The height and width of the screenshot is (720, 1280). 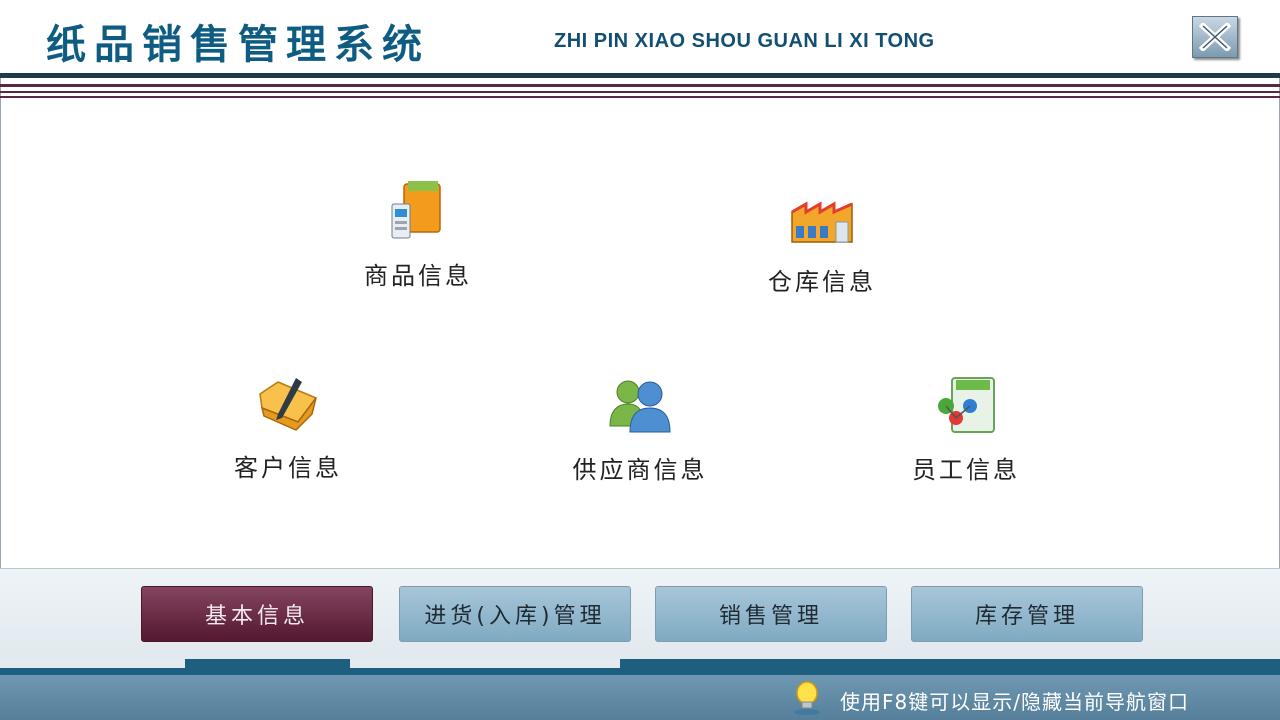 I want to click on tile-customer-info: 客户信息, so click(x=288, y=425).